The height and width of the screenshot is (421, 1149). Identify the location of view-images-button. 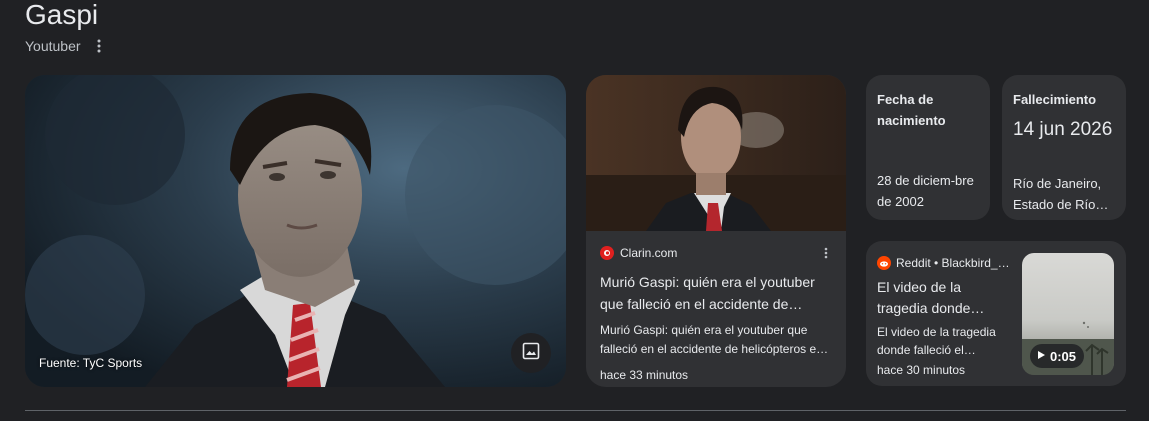
(531, 353).